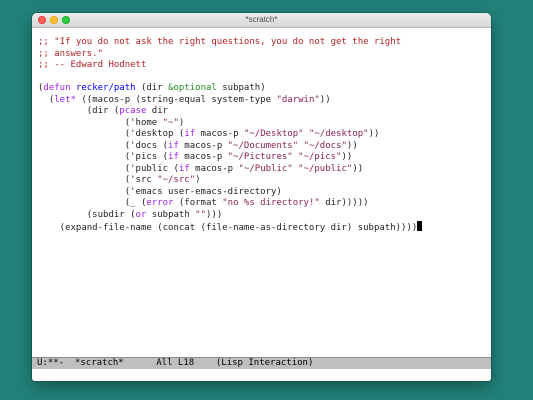 The image size is (533, 400). Describe the element at coordinates (92, 65) in the screenshot. I see `code-token: ;; -- Edward Hodnett` at that location.